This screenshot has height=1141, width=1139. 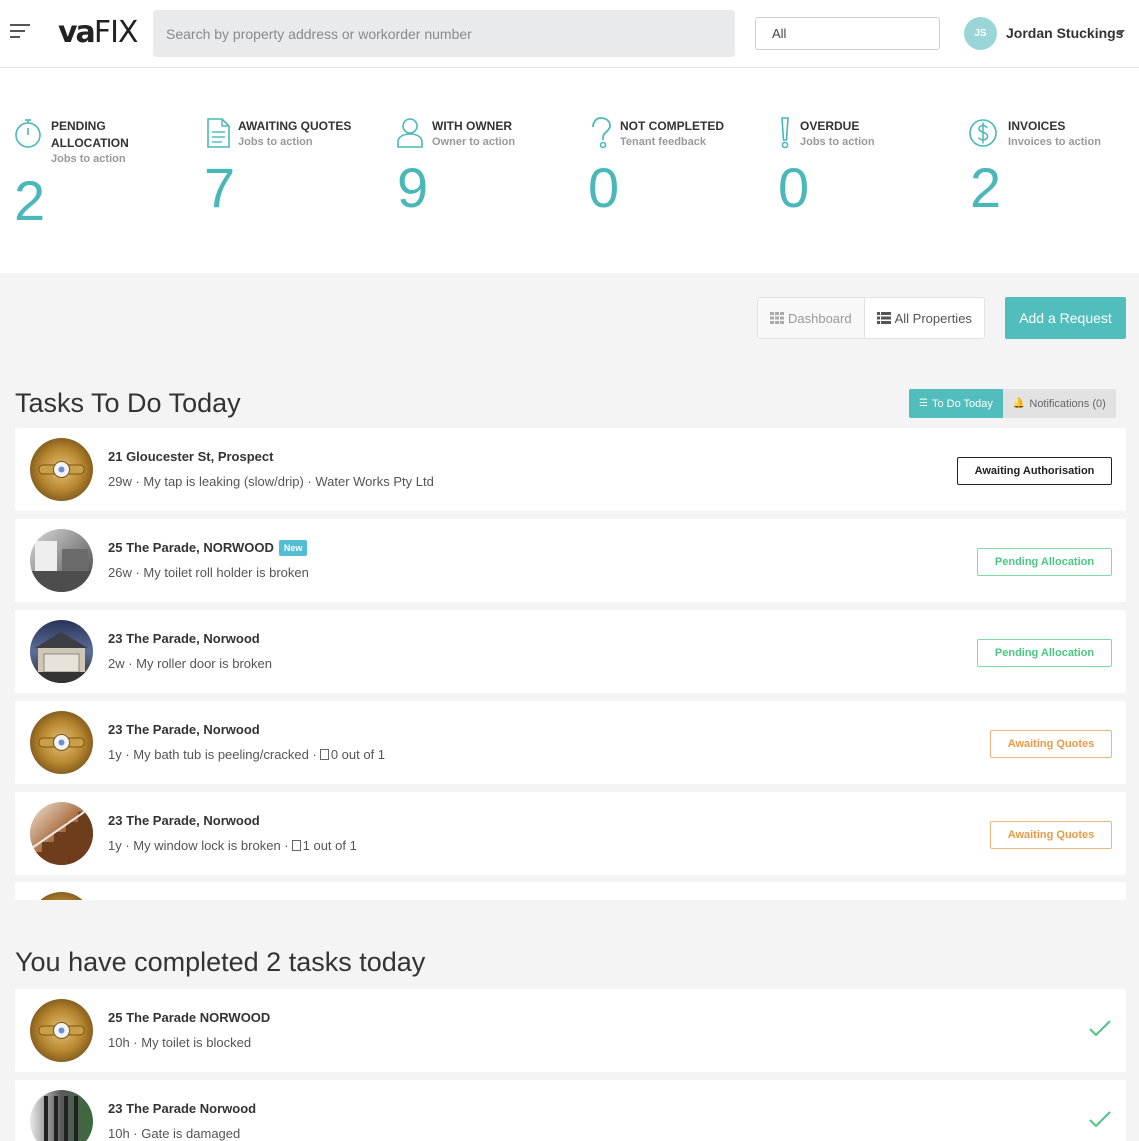 I want to click on stat-invoices: INVOICES Invoices to action 2, so click(x=1049, y=170).